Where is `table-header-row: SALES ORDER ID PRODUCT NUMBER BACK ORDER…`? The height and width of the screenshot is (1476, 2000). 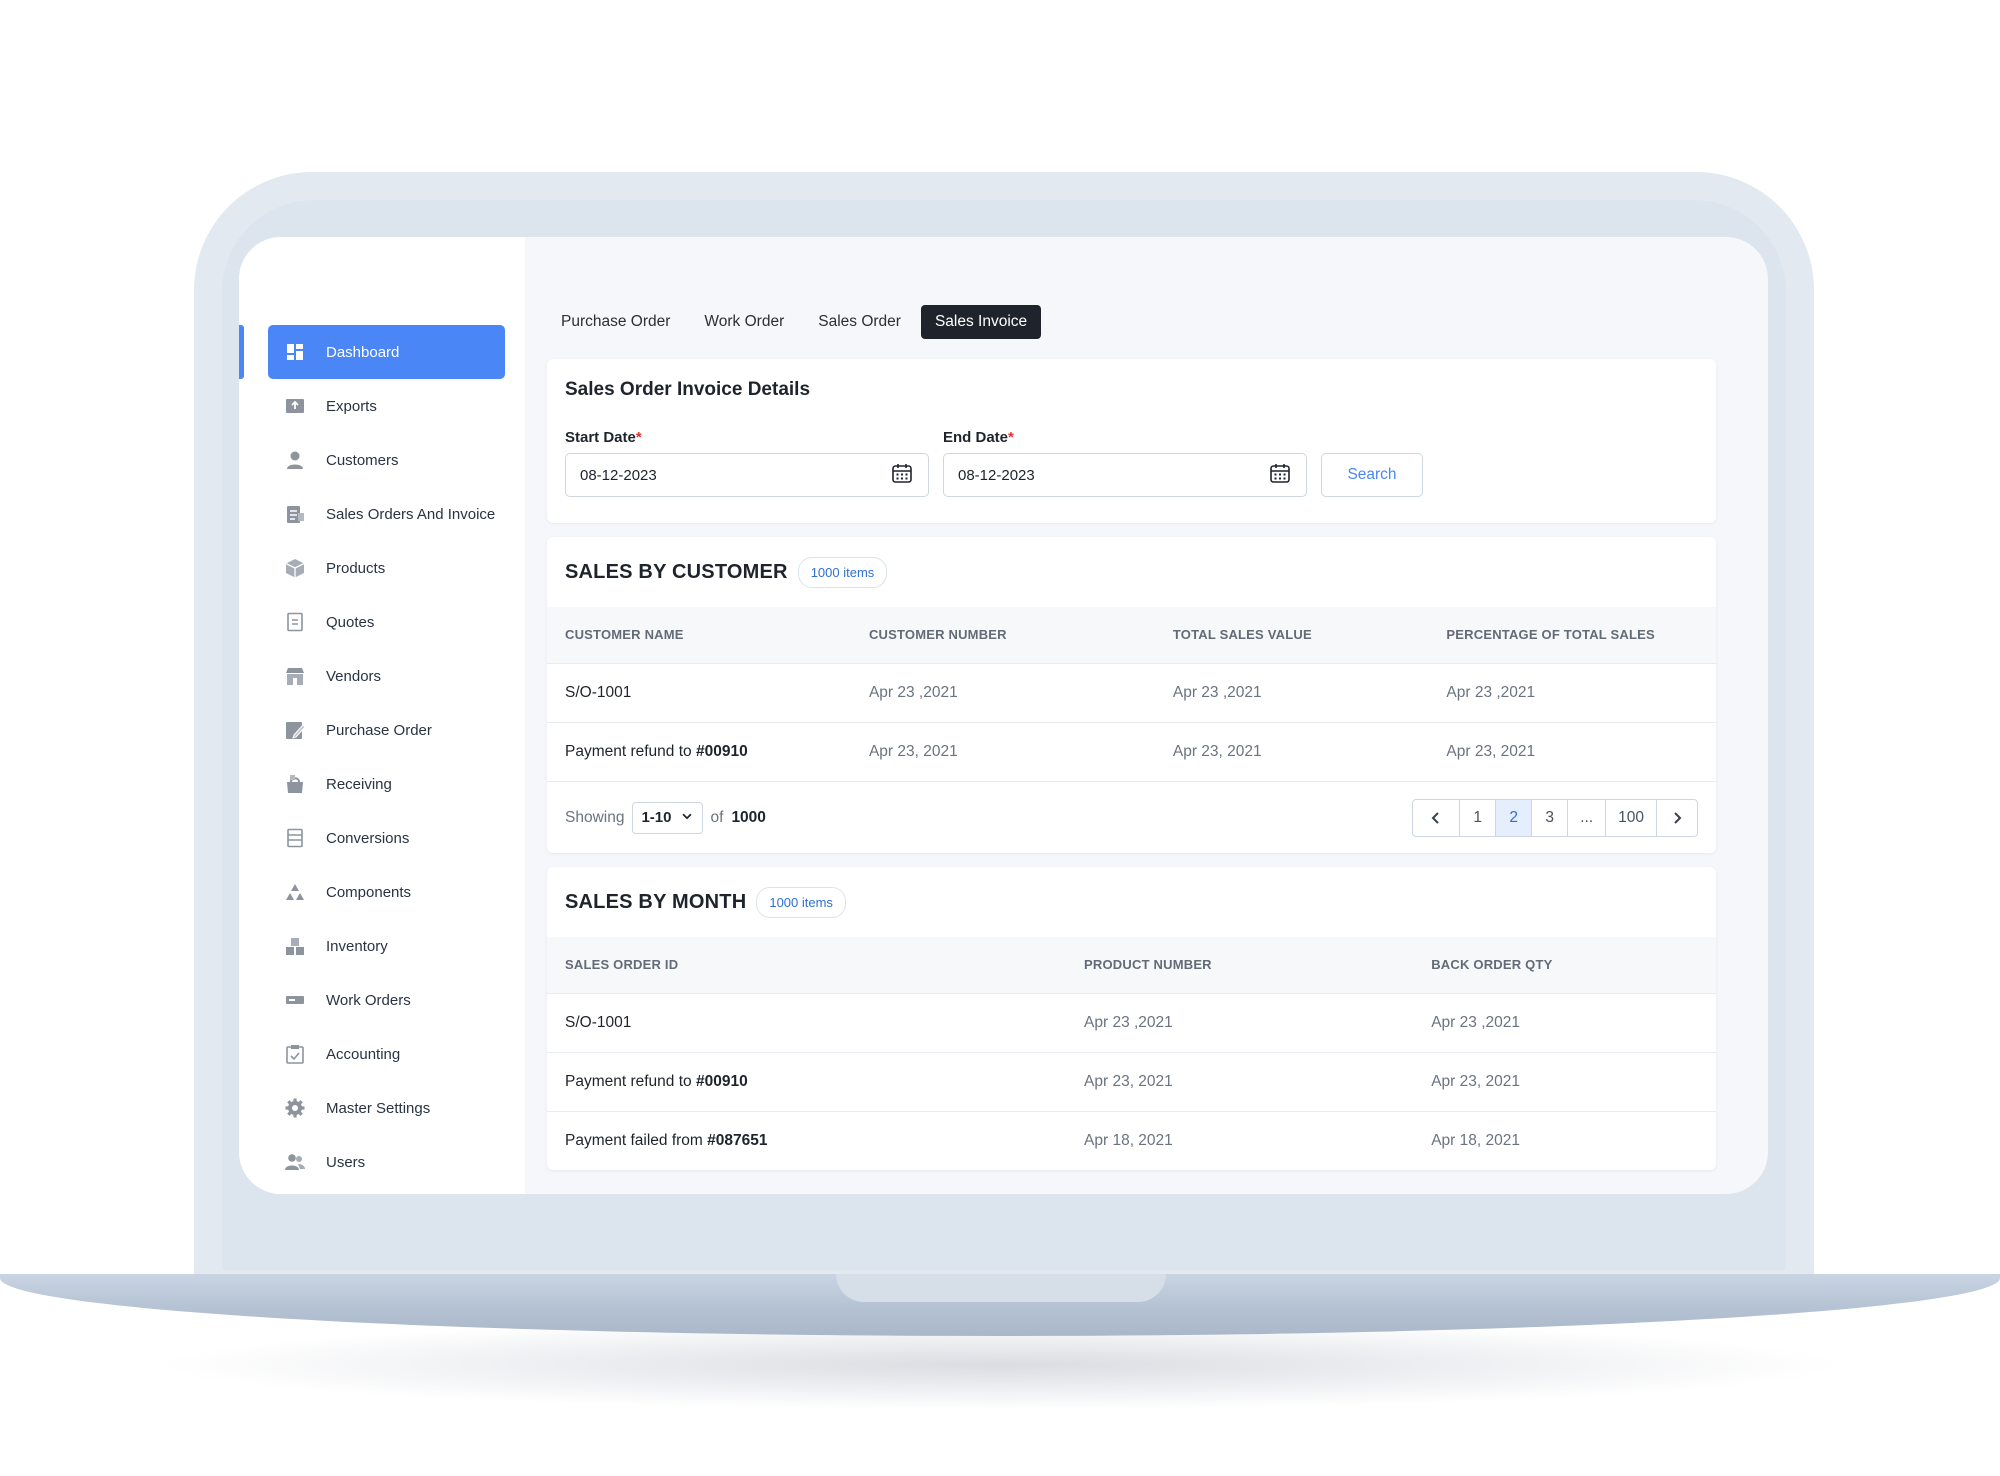
table-header-row: SALES ORDER ID PRODUCT NUMBER BACK ORDER… is located at coordinates (1131, 965).